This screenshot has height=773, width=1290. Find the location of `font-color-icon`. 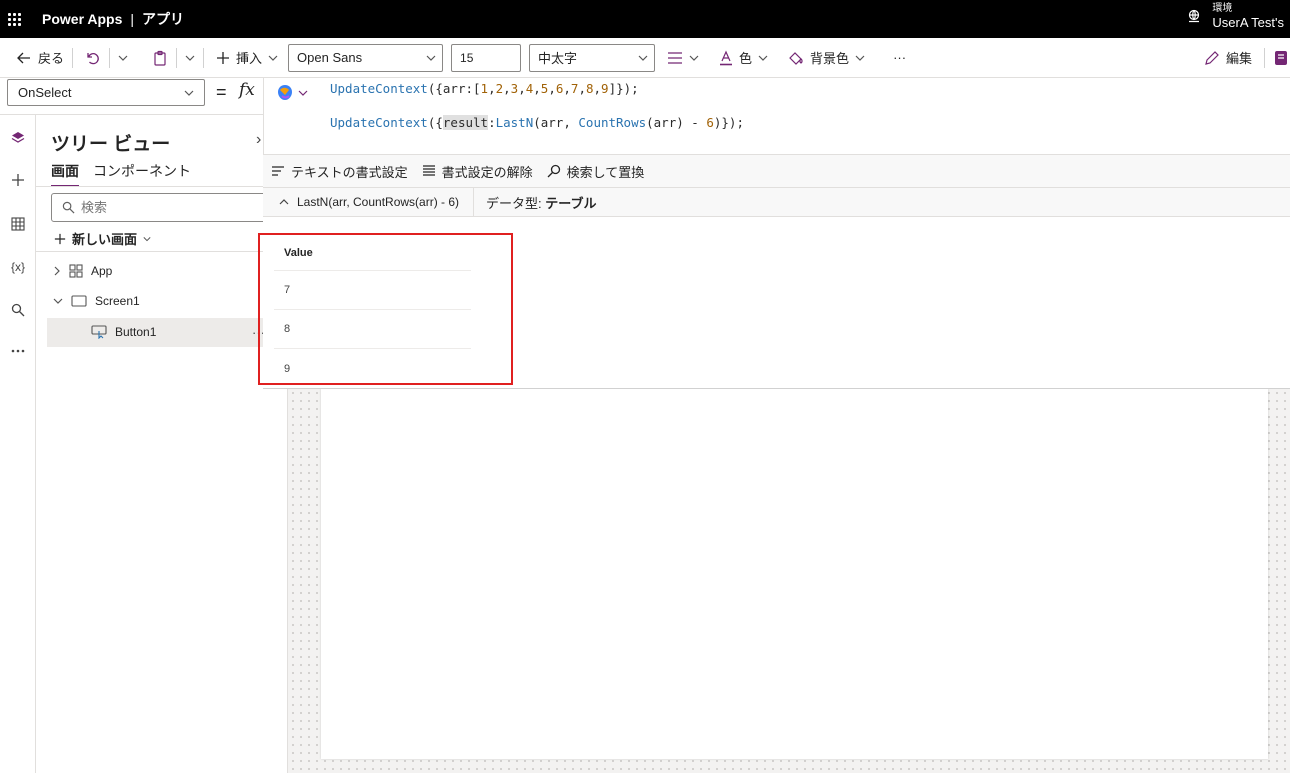

font-color-icon is located at coordinates (726, 57).